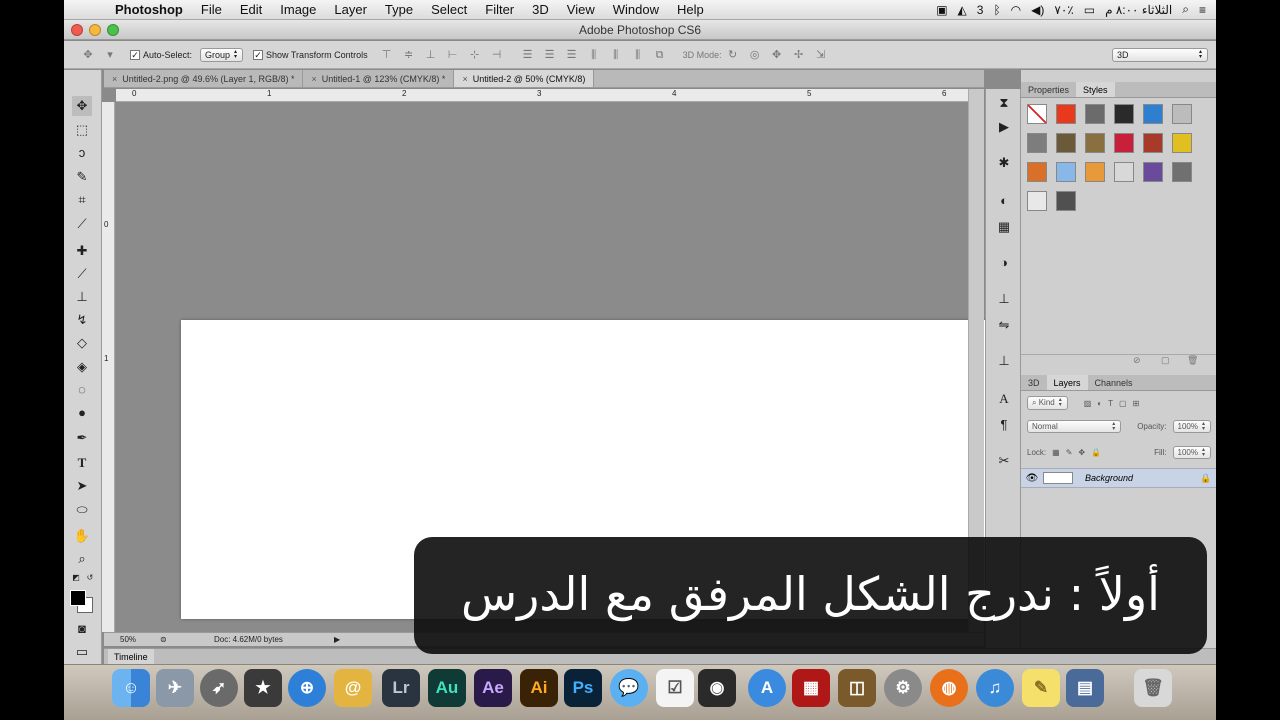  What do you see at coordinates (337, 640) in the screenshot?
I see `status-arrow-icon: ▶` at bounding box center [337, 640].